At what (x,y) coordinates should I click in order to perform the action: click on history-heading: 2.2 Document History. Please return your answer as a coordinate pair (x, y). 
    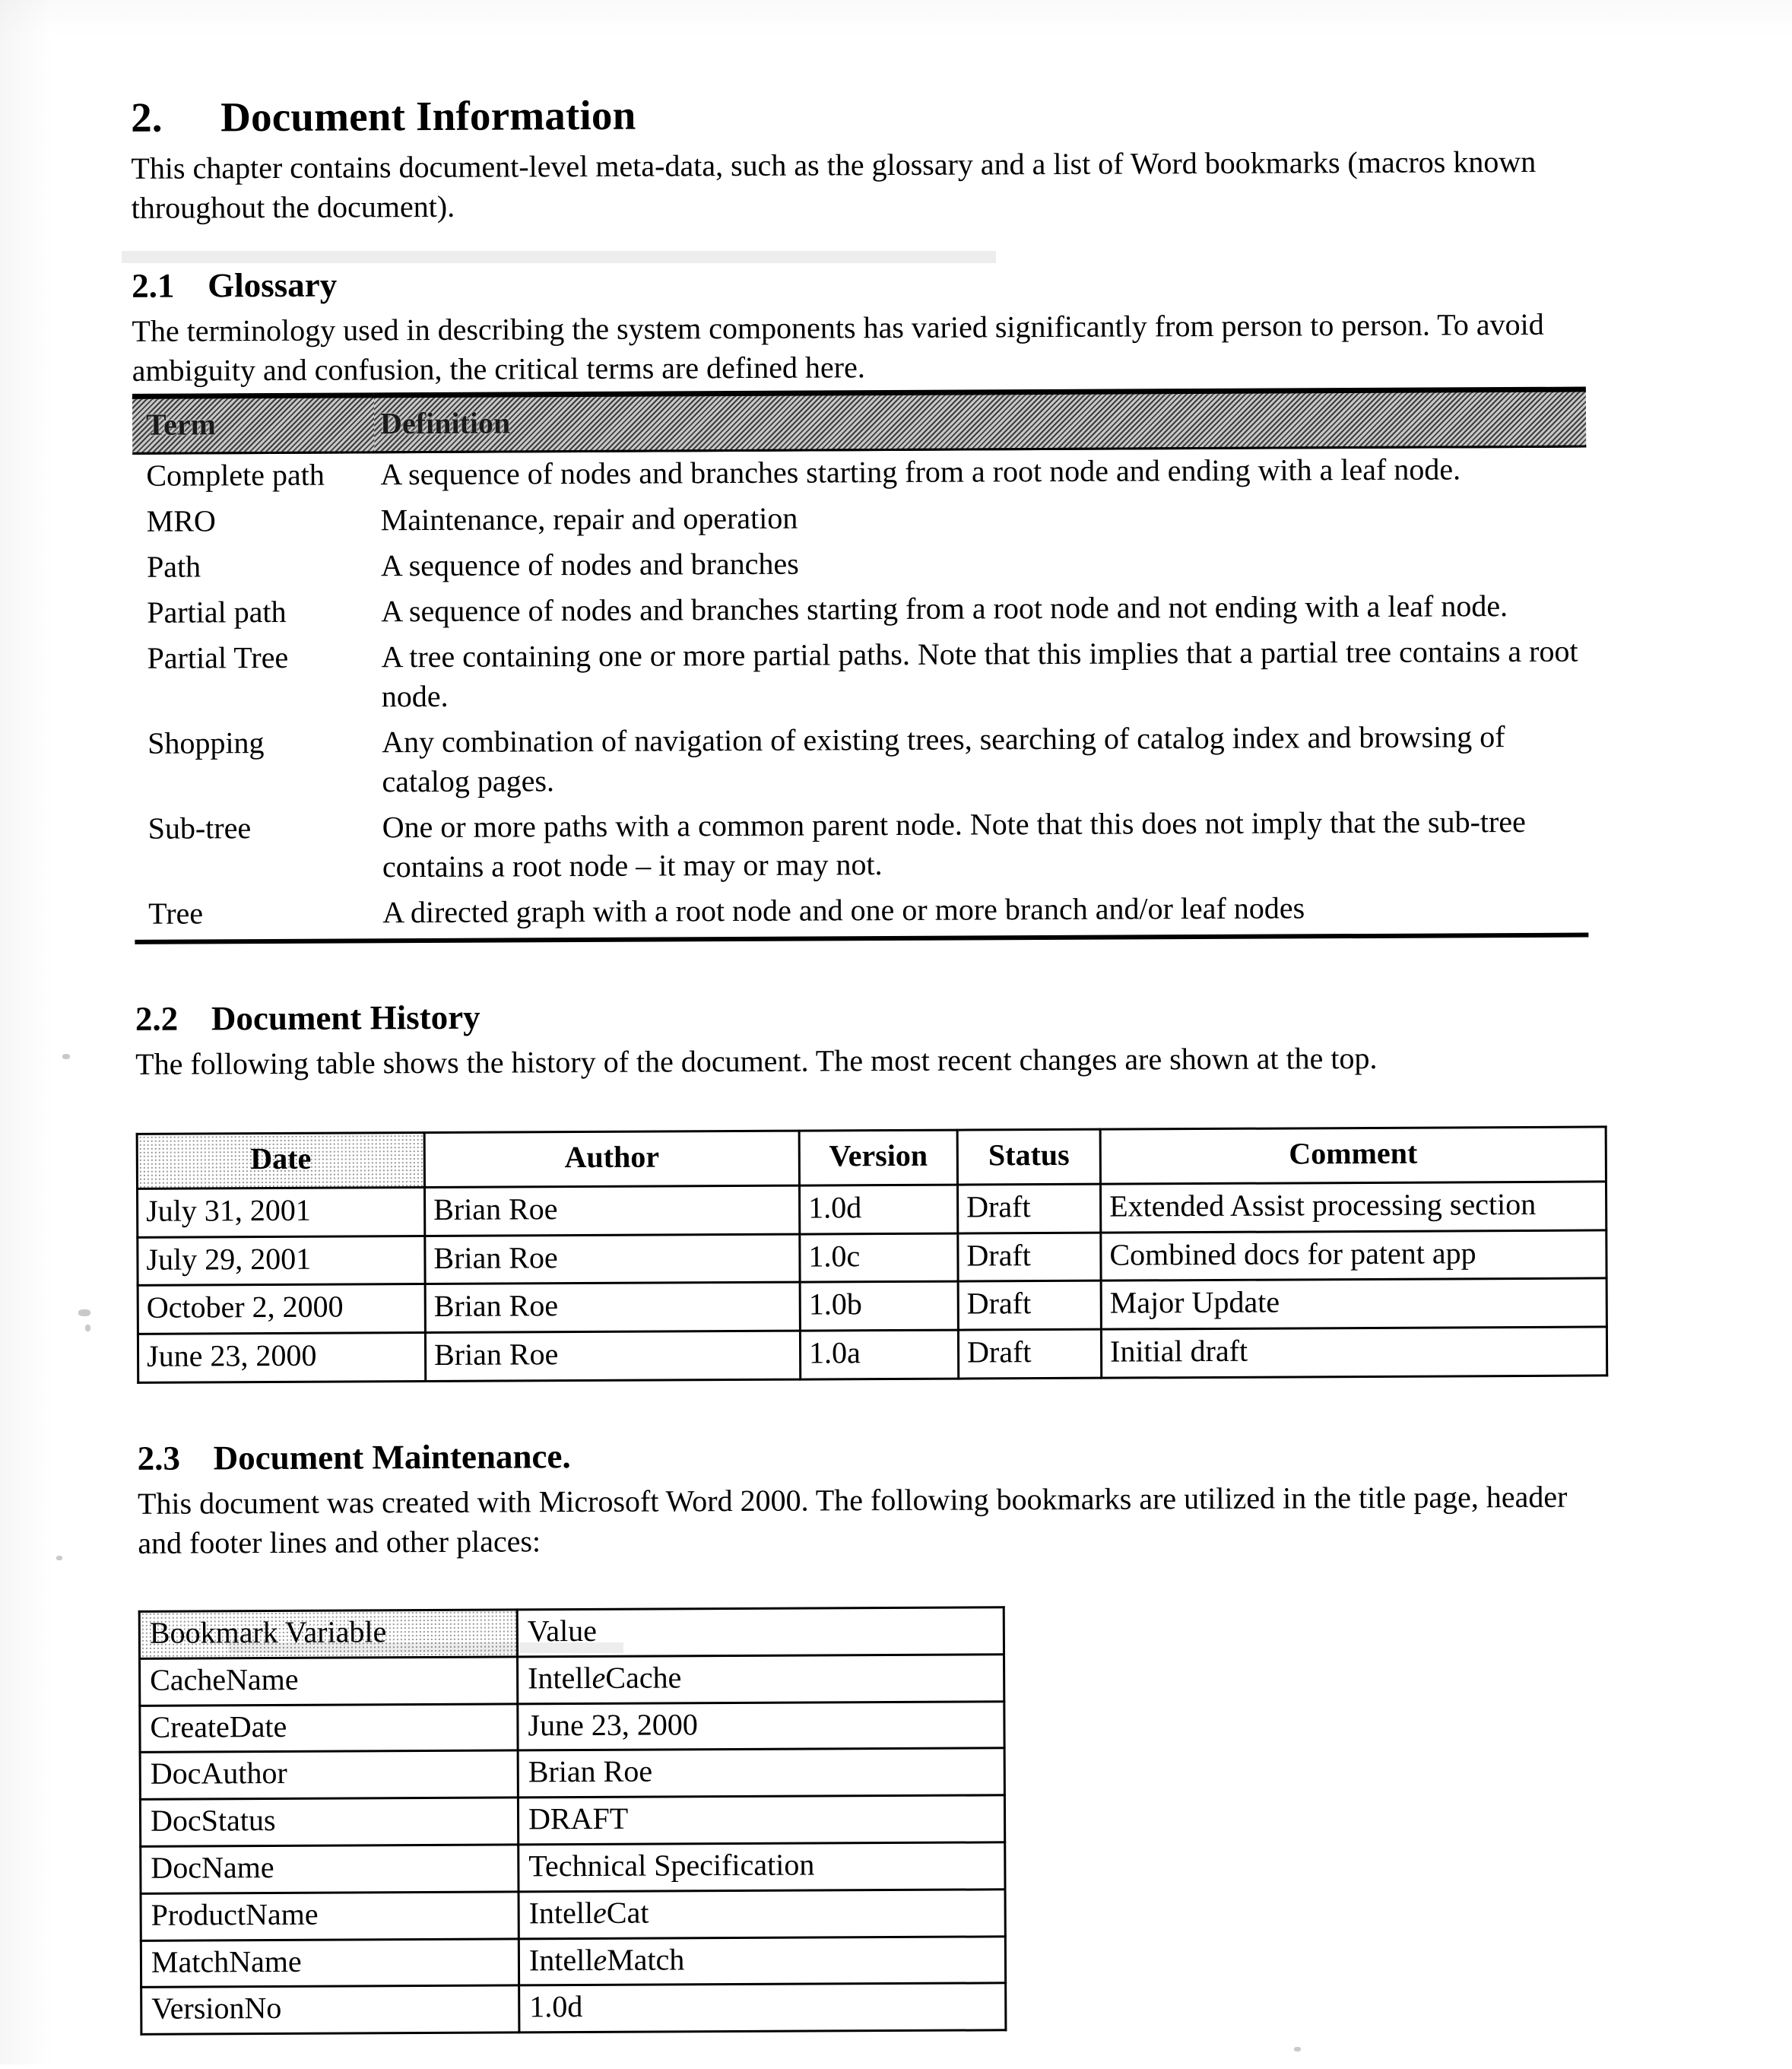
    Looking at the image, I should click on (865, 1016).